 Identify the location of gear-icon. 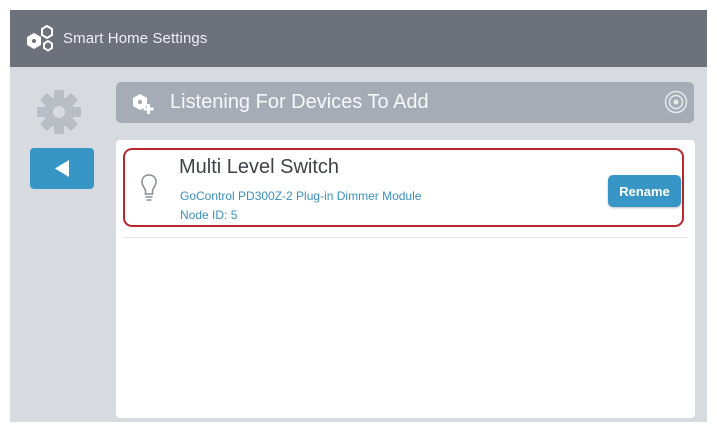
(59, 112).